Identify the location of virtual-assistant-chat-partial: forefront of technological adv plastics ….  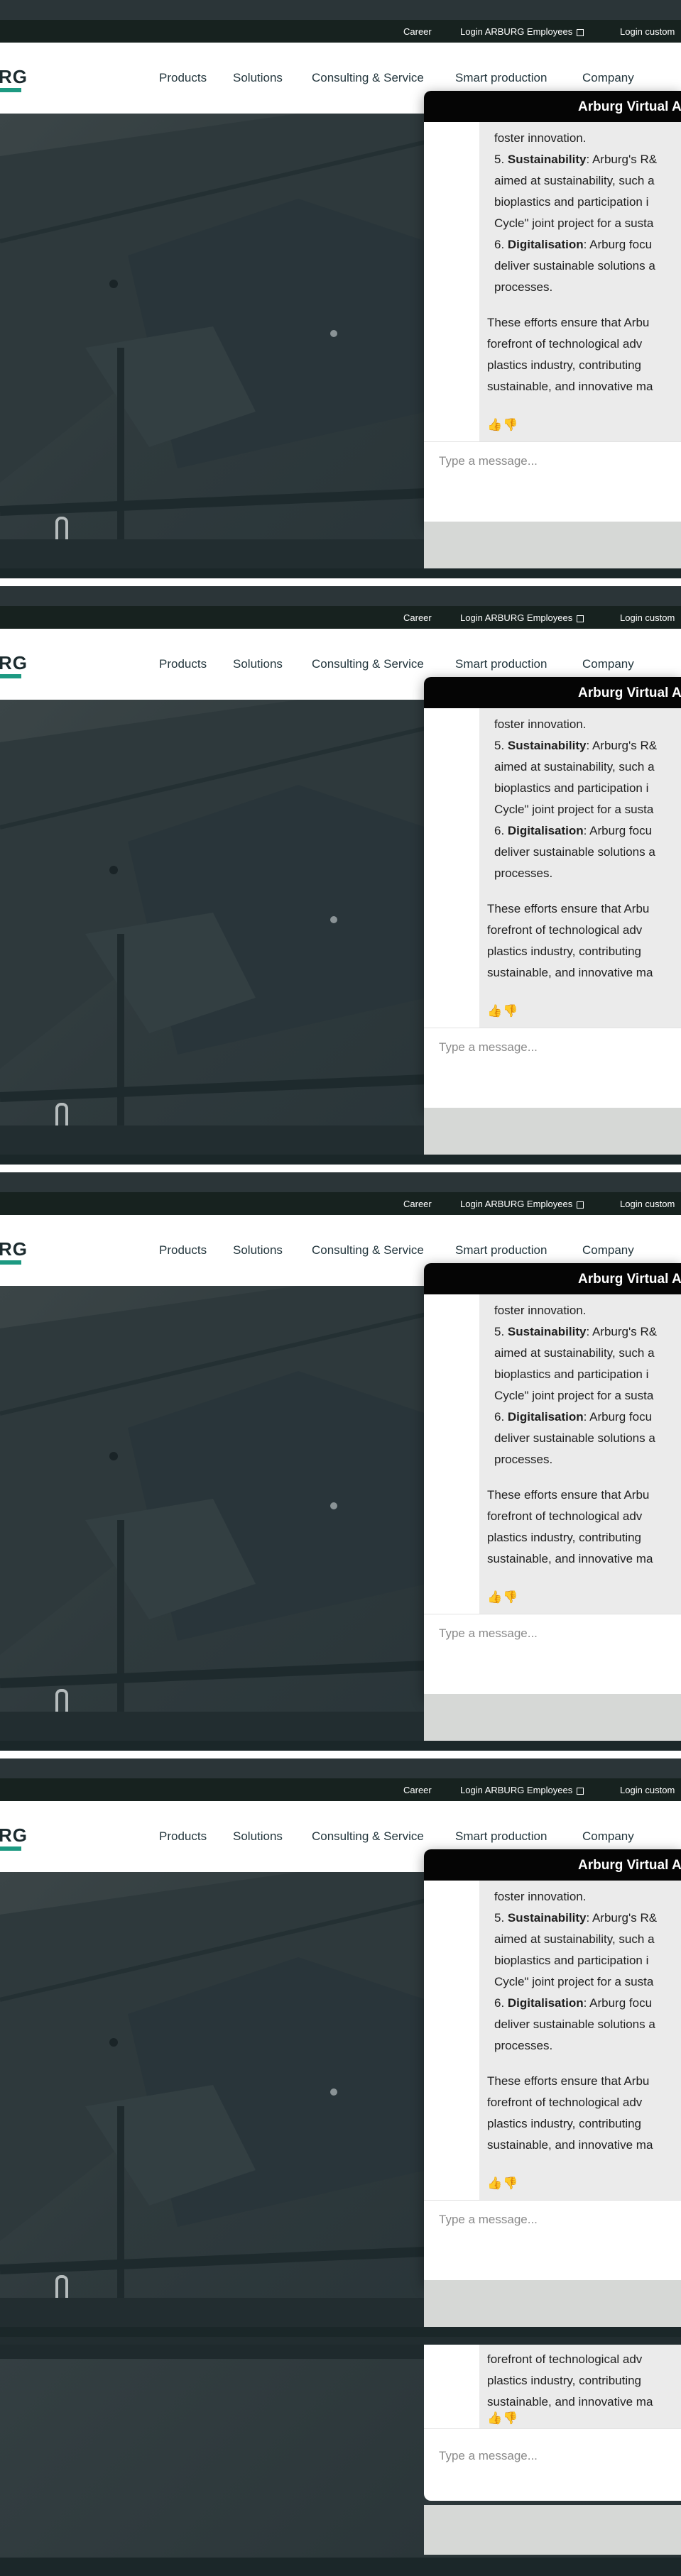
(552, 2423).